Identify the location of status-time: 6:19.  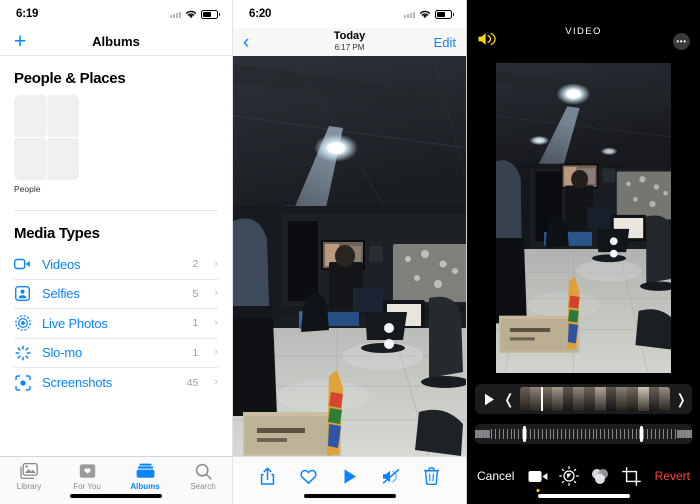
(27, 14).